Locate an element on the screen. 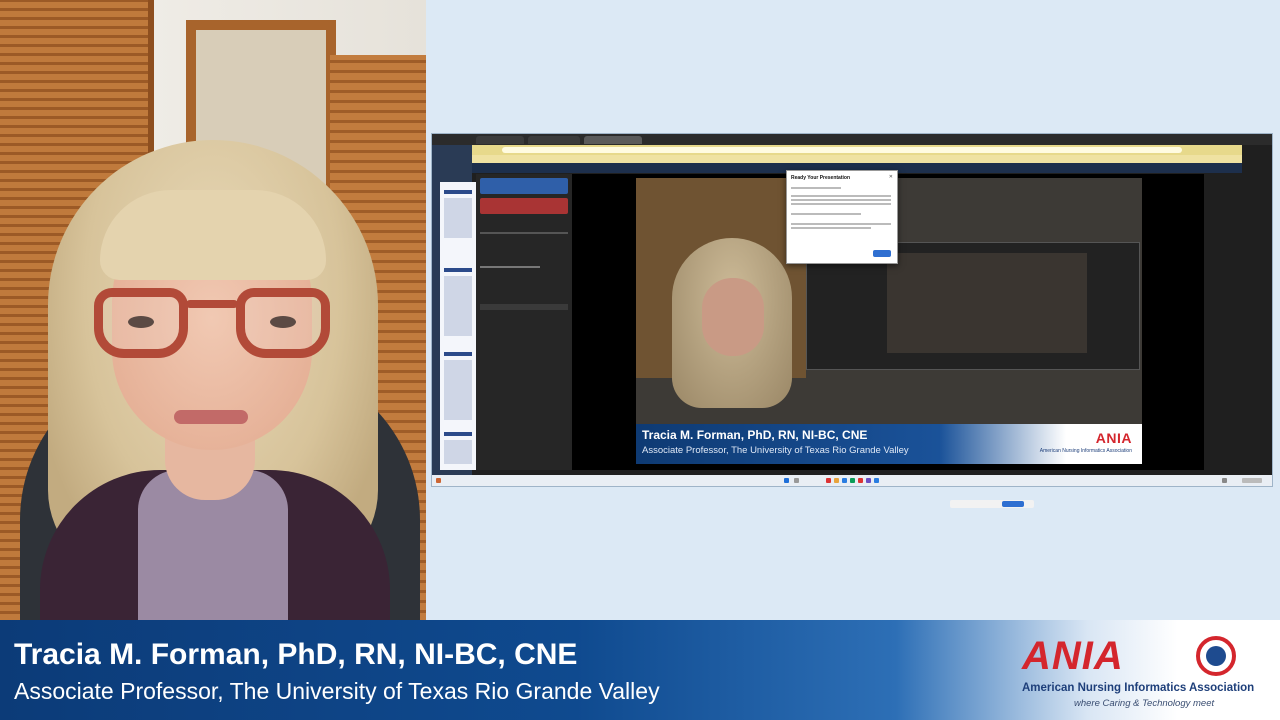 This screenshot has width=1280, height=720. elapsed-time-track is located at coordinates (524, 233).